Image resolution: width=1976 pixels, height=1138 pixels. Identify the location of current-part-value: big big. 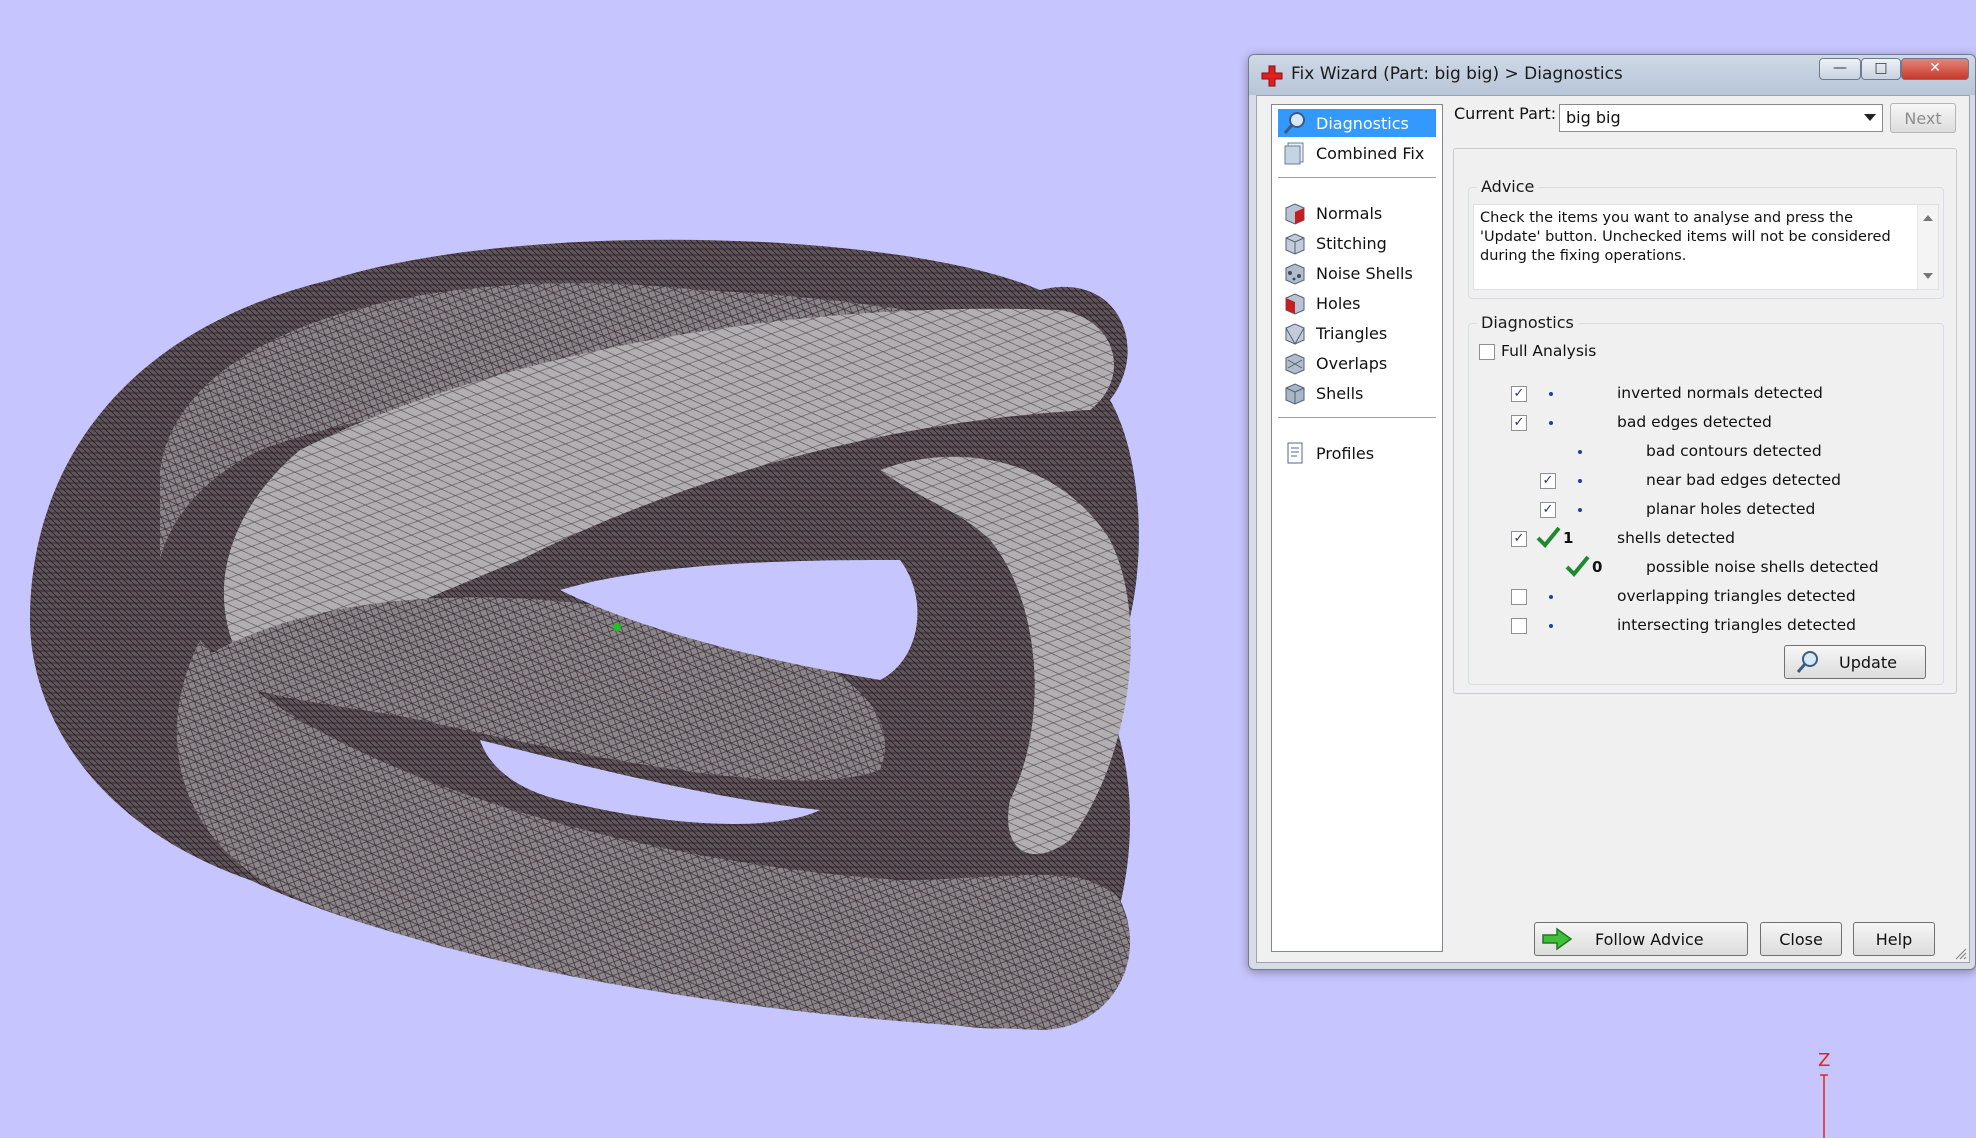
(1593, 117).